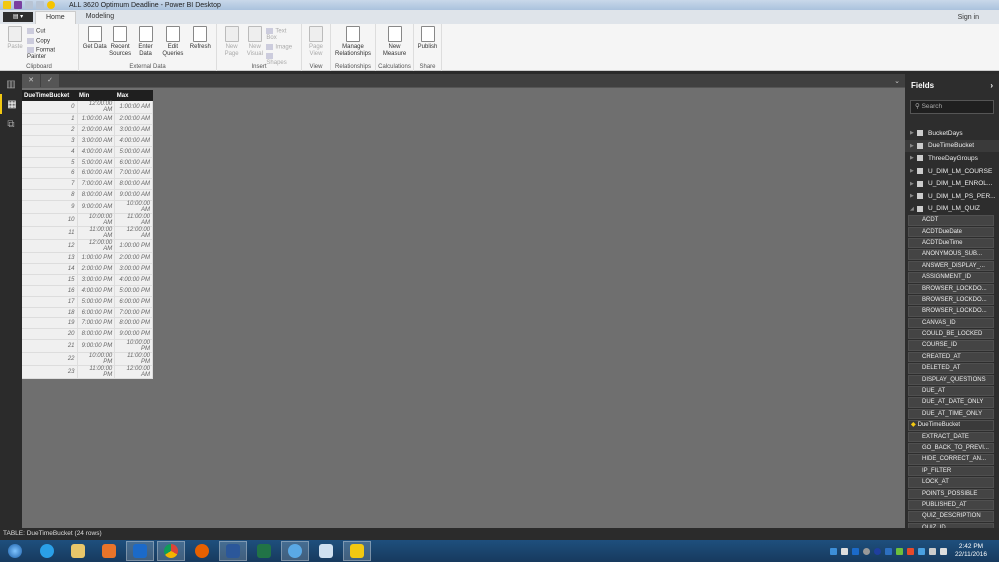 This screenshot has width=999, height=562. Describe the element at coordinates (78, 551) in the screenshot. I see `taskbar-explorer` at that location.